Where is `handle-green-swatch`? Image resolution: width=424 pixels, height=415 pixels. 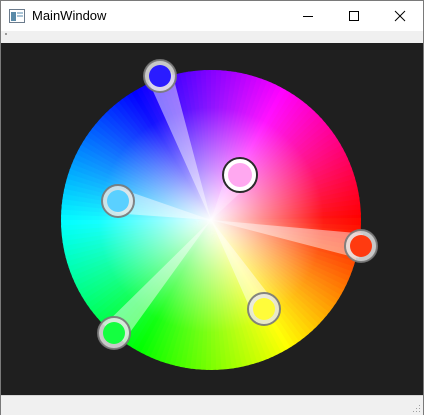 handle-green-swatch is located at coordinates (114, 333).